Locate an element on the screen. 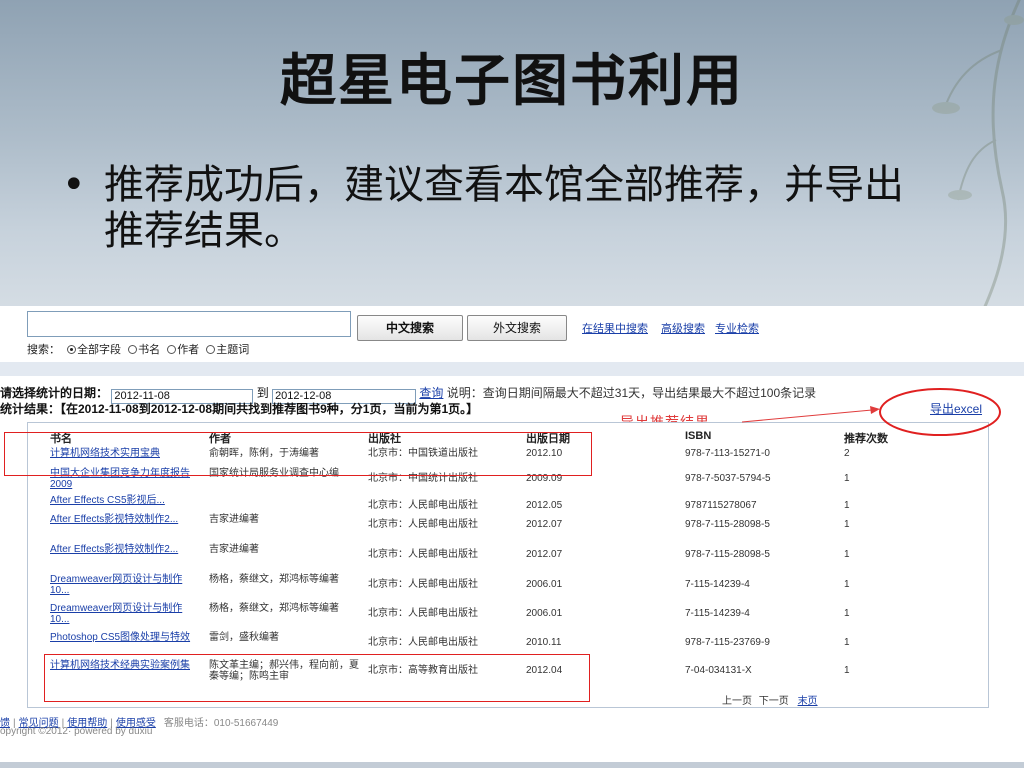 This screenshot has width=1024, height=768. book-date: 2010.11 is located at coordinates (544, 642).